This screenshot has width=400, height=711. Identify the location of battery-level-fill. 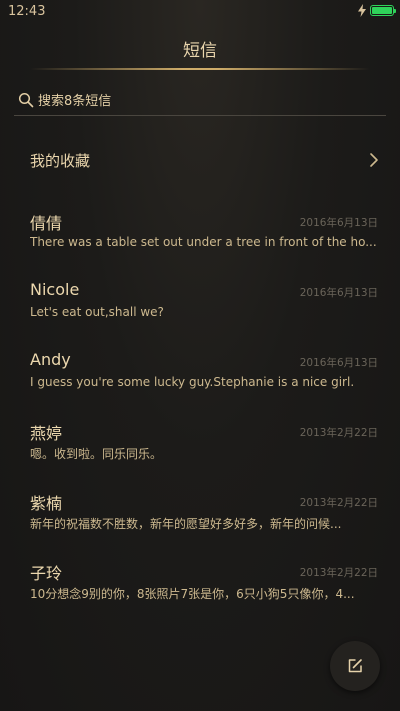
(382, 10).